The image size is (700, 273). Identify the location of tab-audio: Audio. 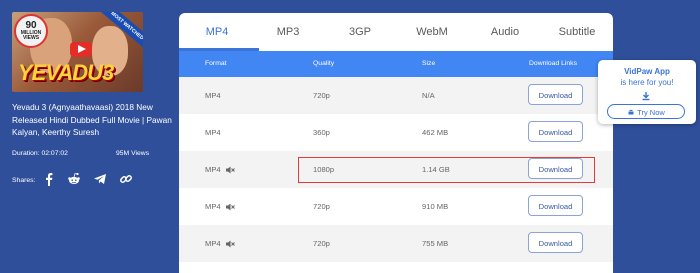
(505, 32).